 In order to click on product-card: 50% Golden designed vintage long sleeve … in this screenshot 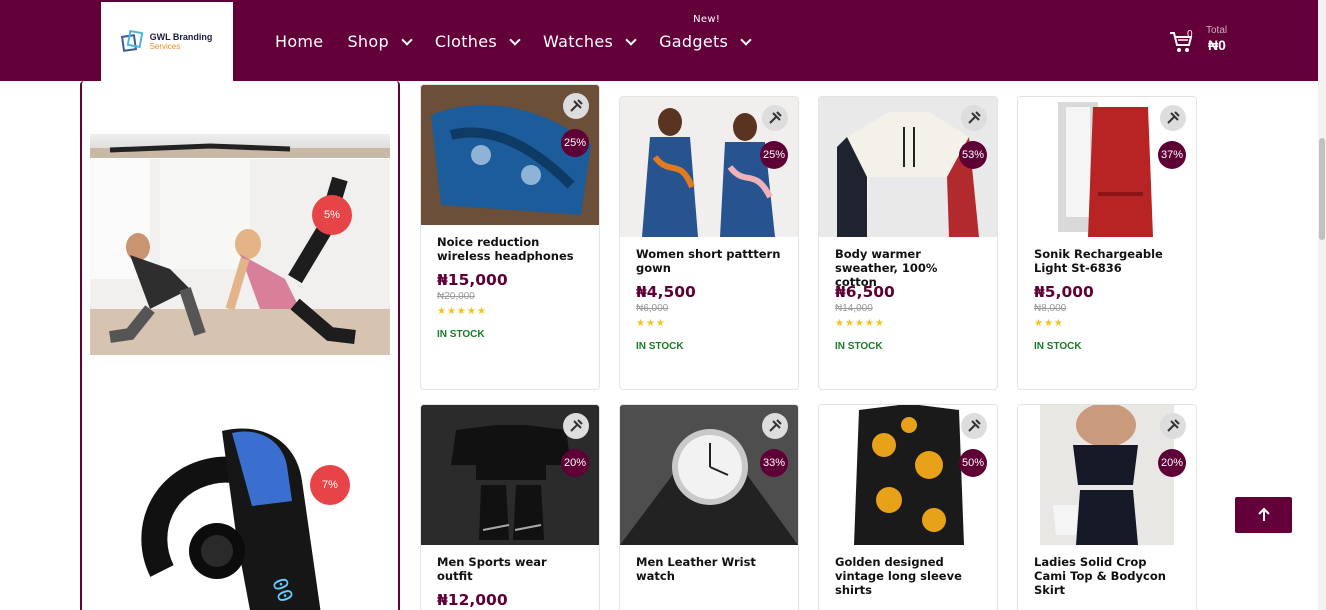, I will do `click(908, 507)`.